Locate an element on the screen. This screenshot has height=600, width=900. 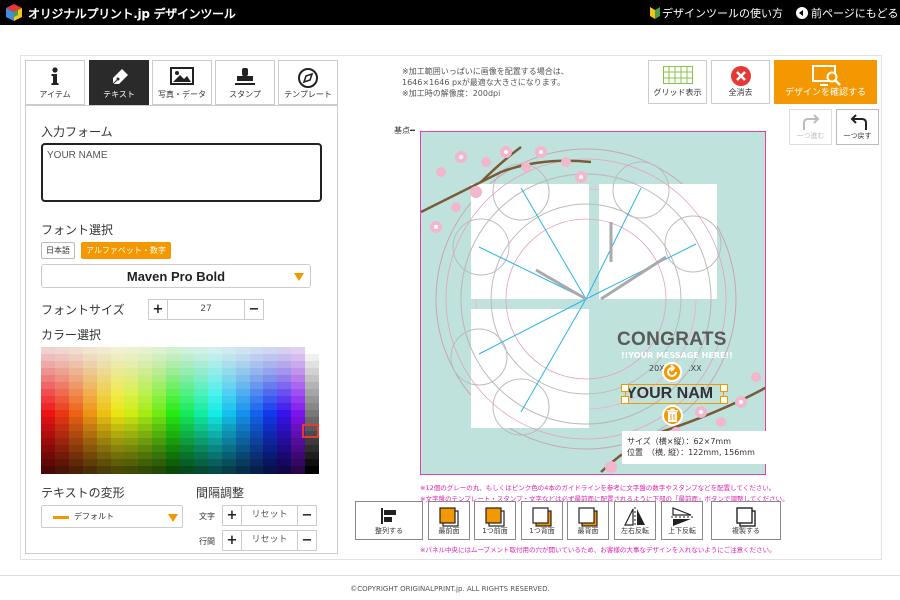
align-button: 整列する is located at coordinates (389, 520).